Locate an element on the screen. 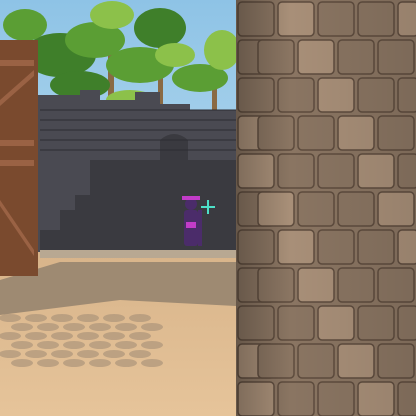  crosshair-icon is located at coordinates (208, 207).